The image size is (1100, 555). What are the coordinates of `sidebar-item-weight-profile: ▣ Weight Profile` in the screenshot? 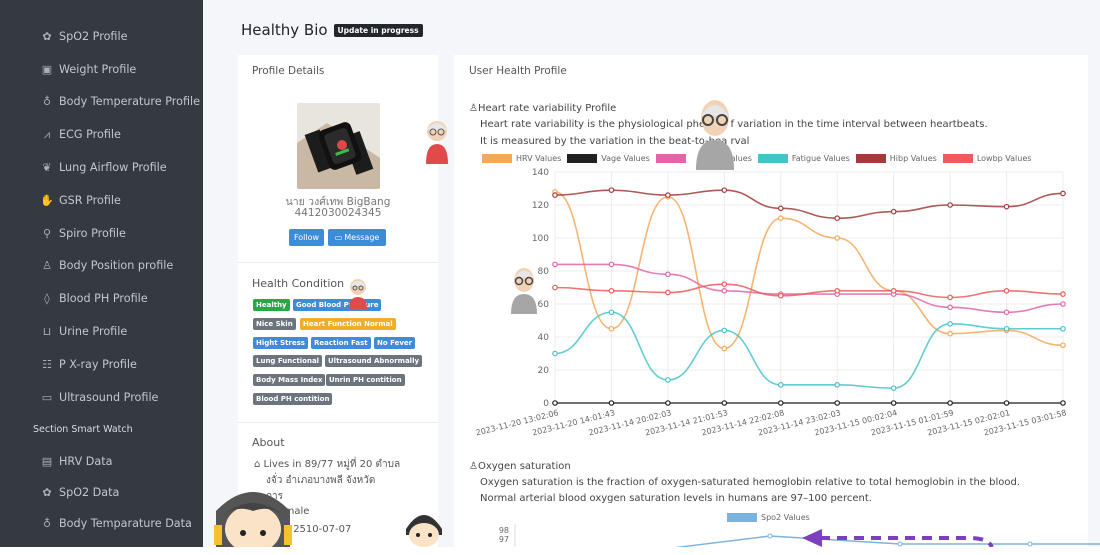 It's located at (101, 69).